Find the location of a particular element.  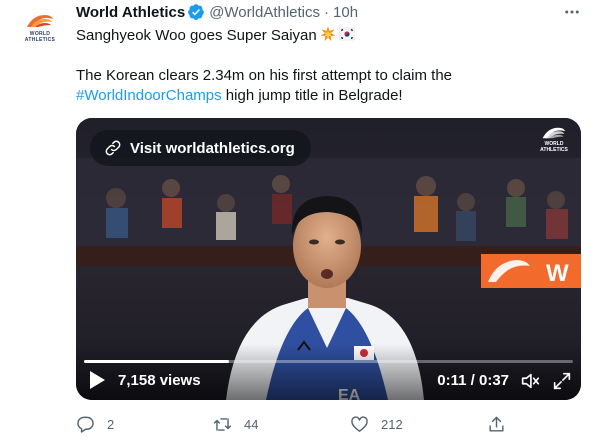

visit-website-button: Visit worldathletics.org is located at coordinates (200, 148).